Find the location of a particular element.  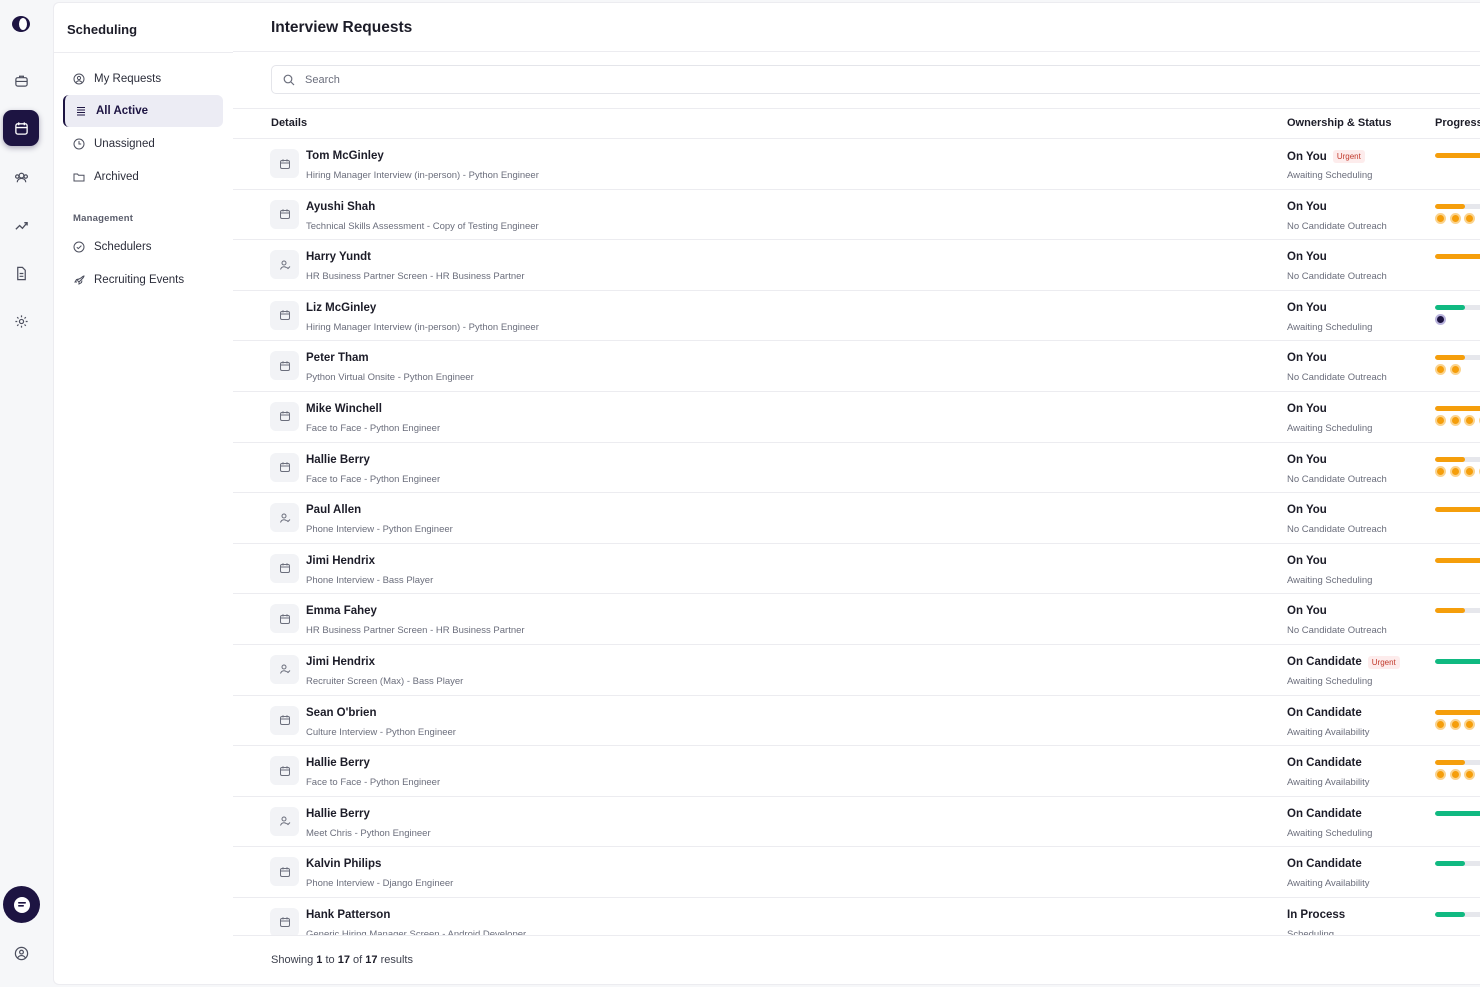

request-candidate-name: Mike Winchell is located at coordinates (344, 409).